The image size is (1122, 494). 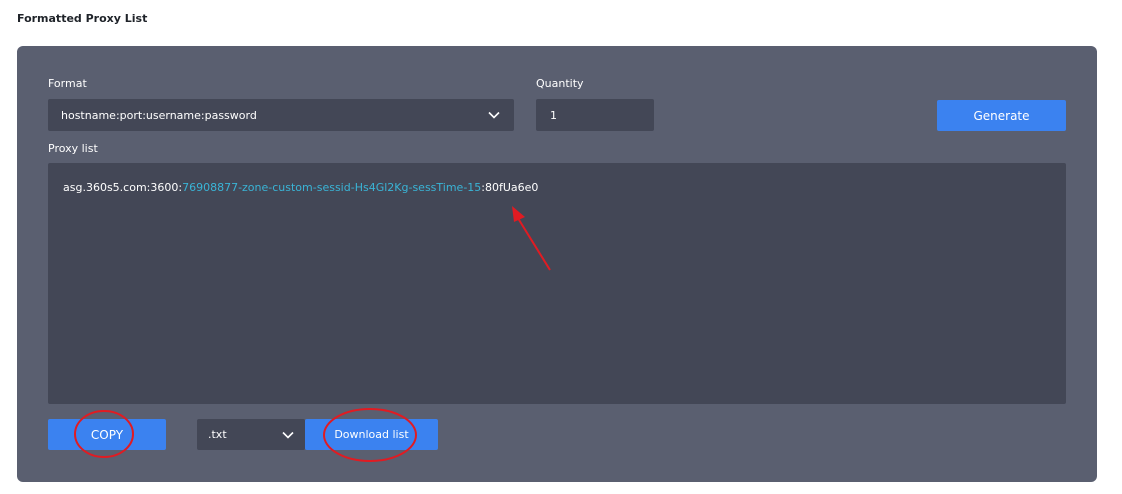 What do you see at coordinates (281, 115) in the screenshot?
I see `format-select: hostname:port:username:password` at bounding box center [281, 115].